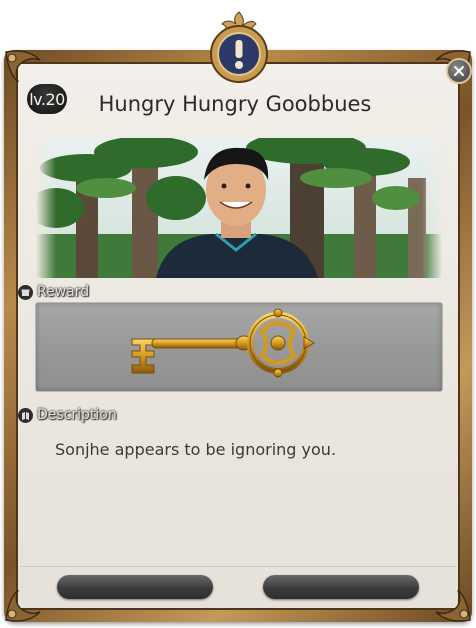 The width and height of the screenshot is (476, 628). I want to click on reward-box, so click(239, 347).